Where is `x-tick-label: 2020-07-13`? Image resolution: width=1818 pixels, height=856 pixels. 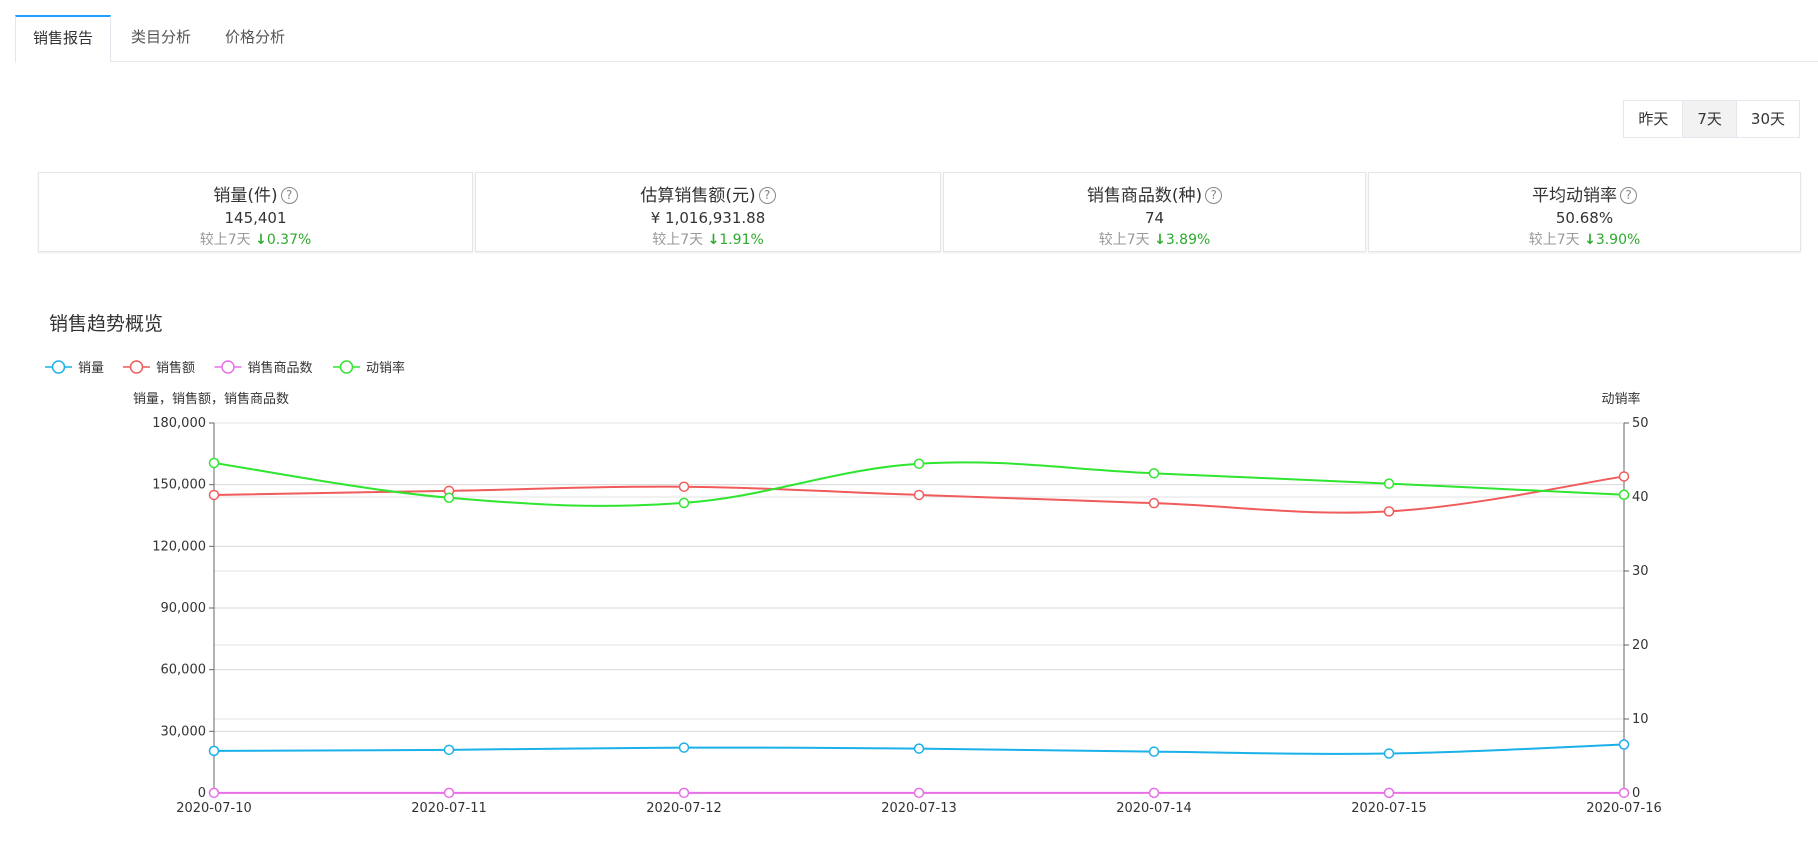
x-tick-label: 2020-07-13 is located at coordinates (919, 808).